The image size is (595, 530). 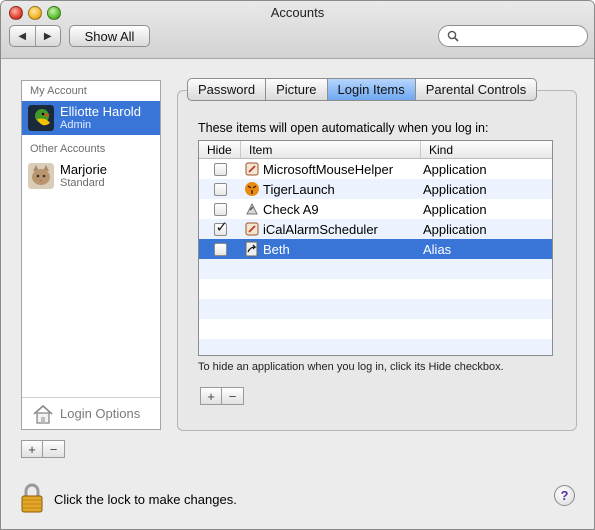 What do you see at coordinates (299, 189) in the screenshot?
I see `item-name: TigerLaunch` at bounding box center [299, 189].